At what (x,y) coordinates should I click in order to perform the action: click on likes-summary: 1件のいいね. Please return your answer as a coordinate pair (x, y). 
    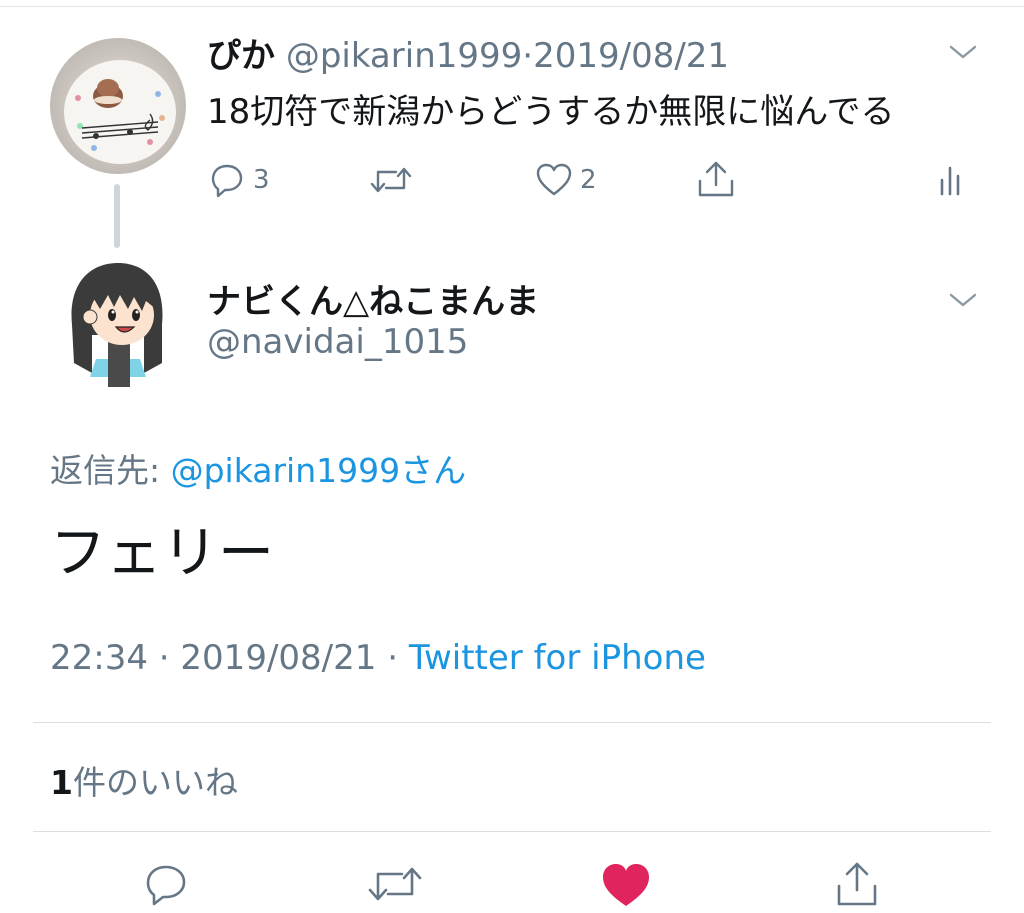
    Looking at the image, I should click on (144, 780).